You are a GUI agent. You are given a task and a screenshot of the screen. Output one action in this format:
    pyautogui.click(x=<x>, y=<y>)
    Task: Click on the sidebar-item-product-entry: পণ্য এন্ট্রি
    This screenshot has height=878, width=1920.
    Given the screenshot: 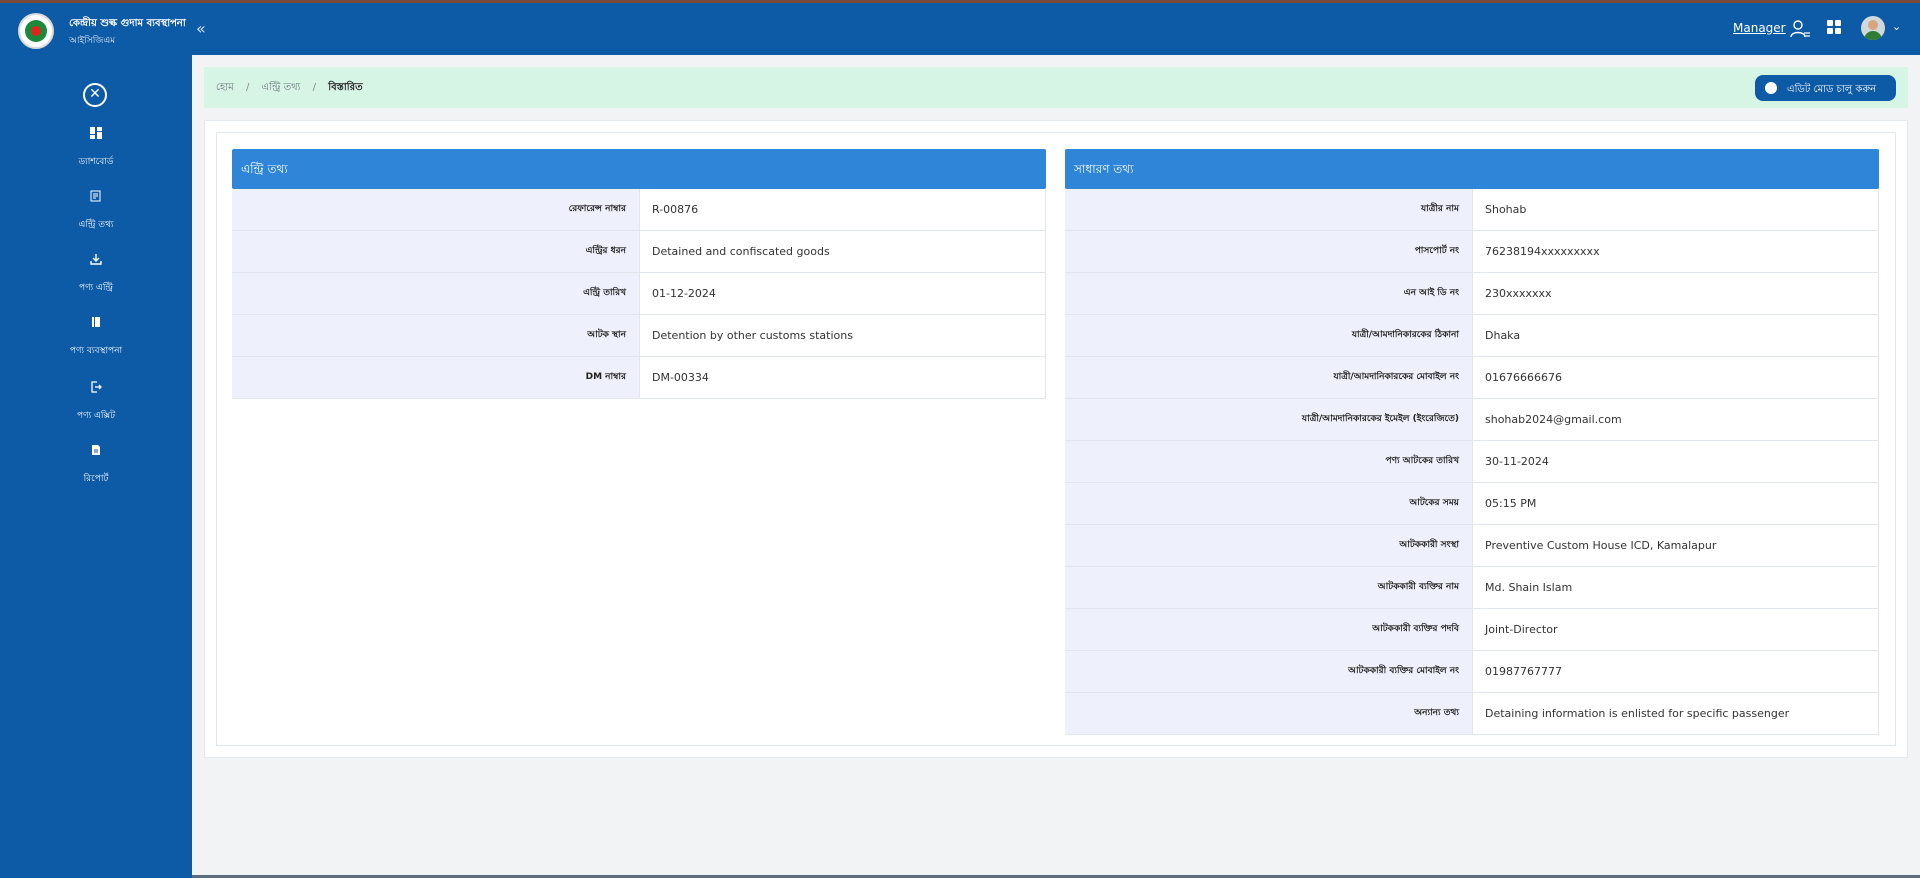 What is the action you would take?
    pyautogui.click(x=96, y=279)
    